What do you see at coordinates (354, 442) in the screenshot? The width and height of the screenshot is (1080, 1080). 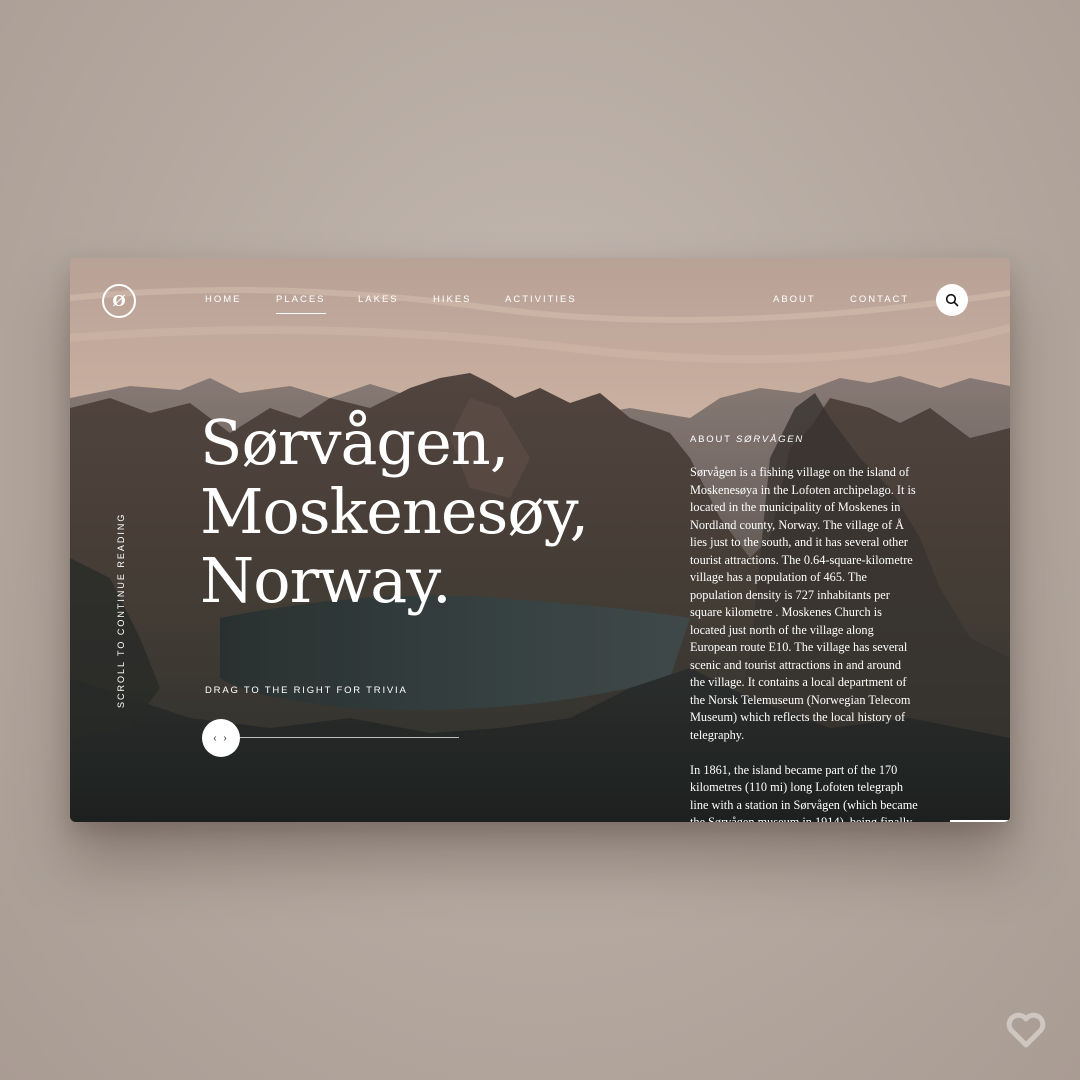 I see `headline-line-1: Sørvågen,` at bounding box center [354, 442].